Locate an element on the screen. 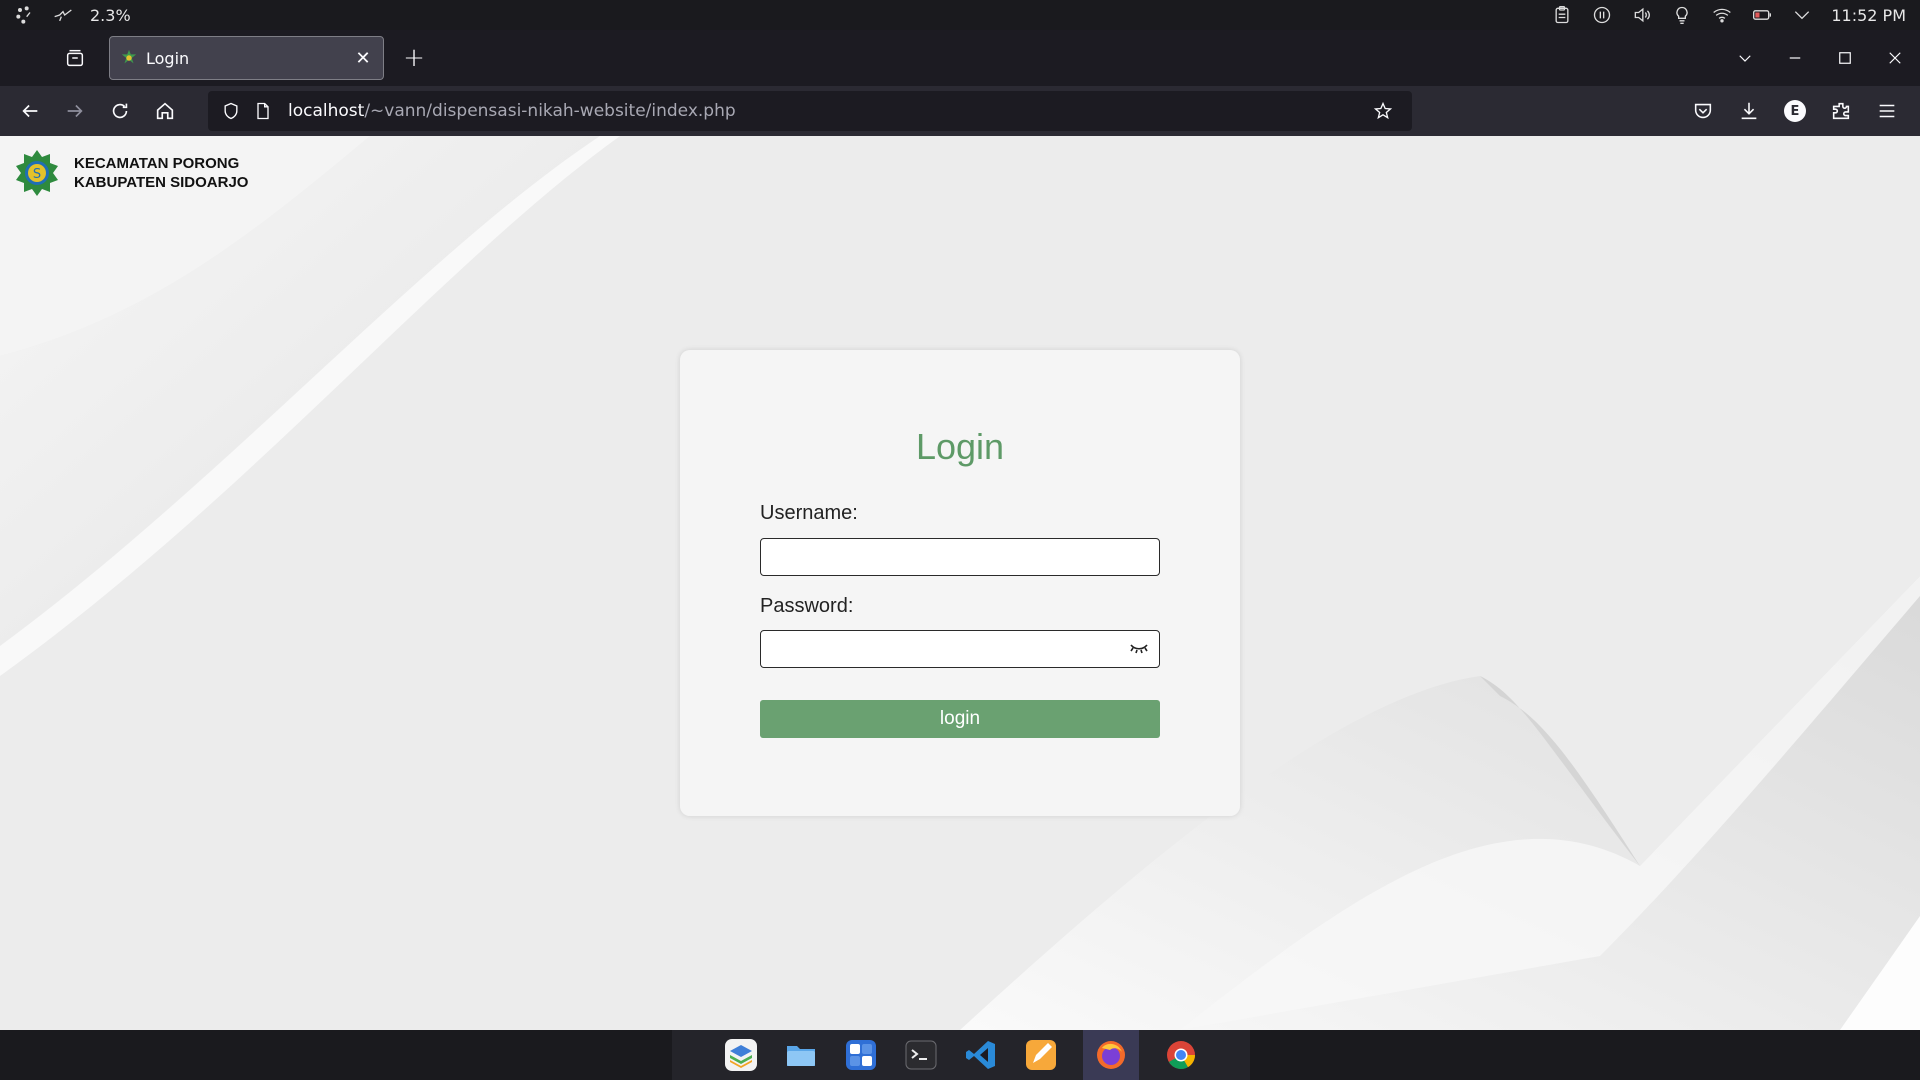 The height and width of the screenshot is (1080, 1920). system-top-bar: 2.3% 11:52 PM is located at coordinates (960, 15).